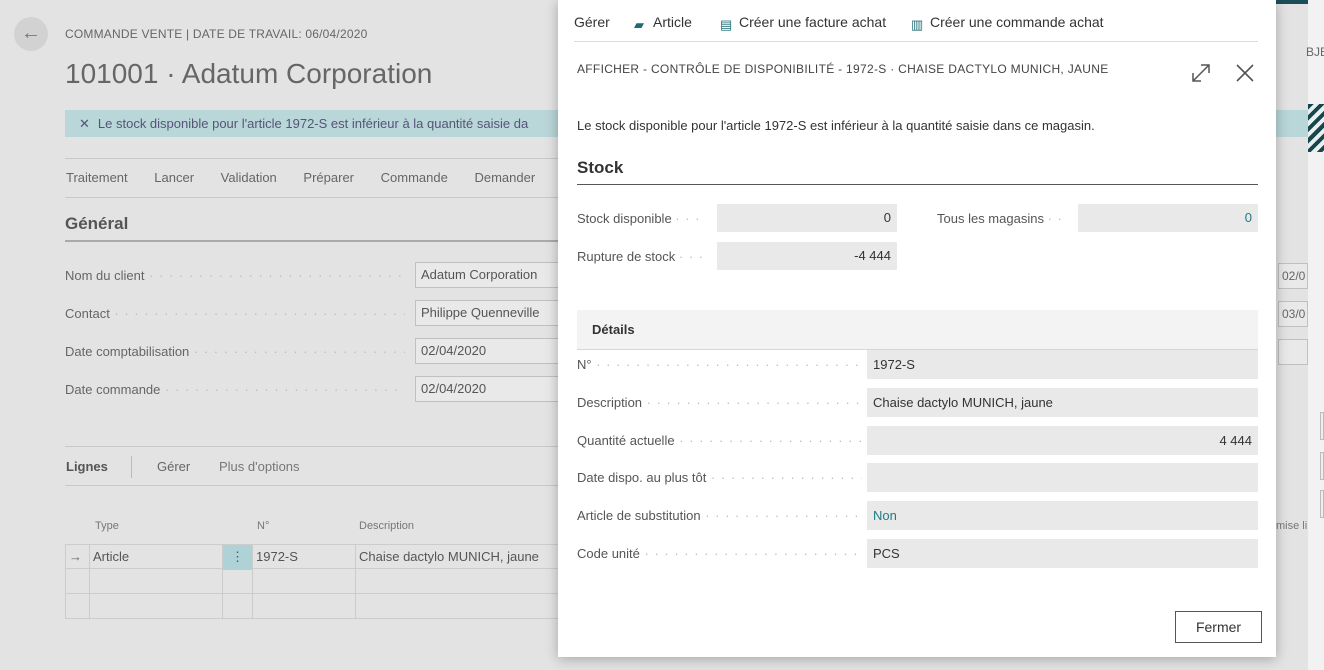  What do you see at coordinates (1062, 364) in the screenshot?
I see `detail-value: 1972-S` at bounding box center [1062, 364].